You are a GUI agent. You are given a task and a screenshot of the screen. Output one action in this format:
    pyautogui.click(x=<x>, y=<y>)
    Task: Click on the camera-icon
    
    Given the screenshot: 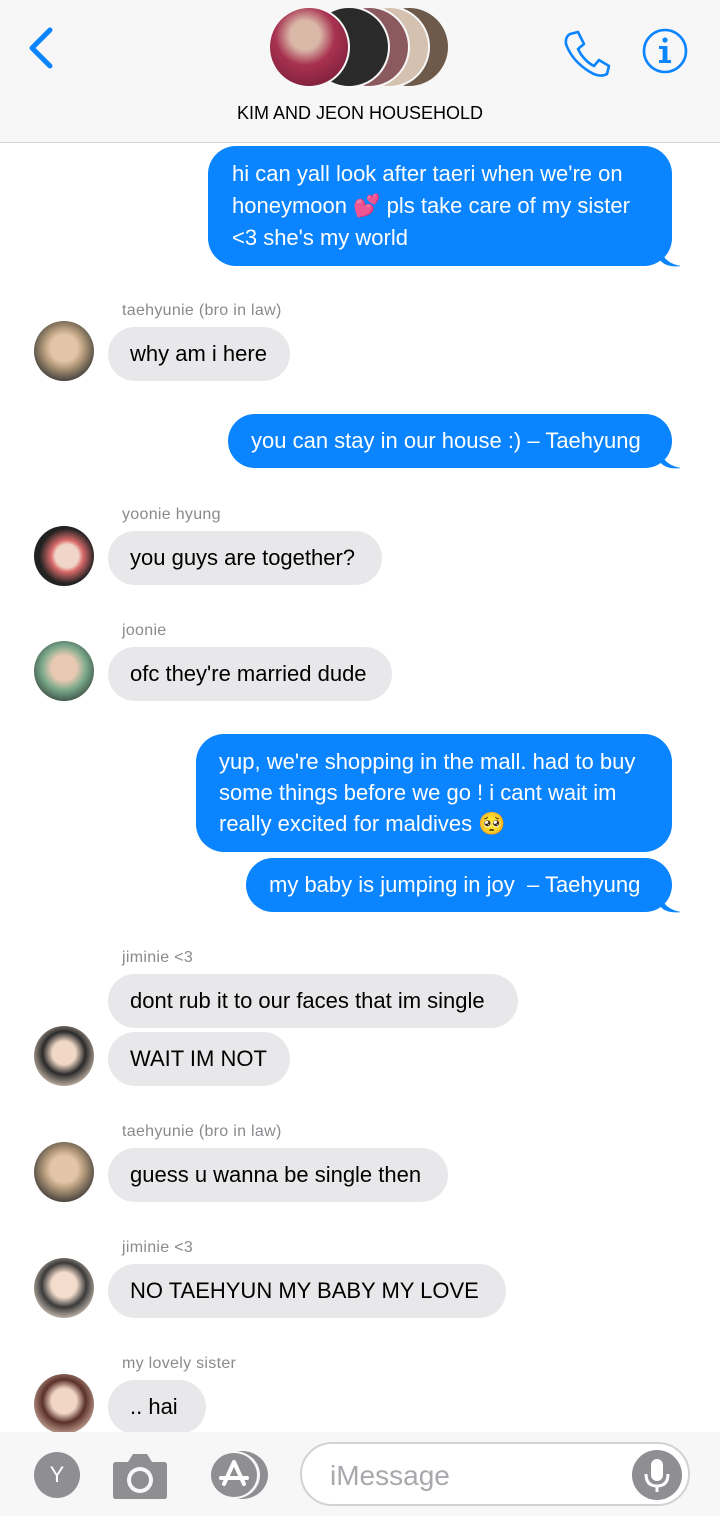 What is the action you would take?
    pyautogui.click(x=140, y=1476)
    